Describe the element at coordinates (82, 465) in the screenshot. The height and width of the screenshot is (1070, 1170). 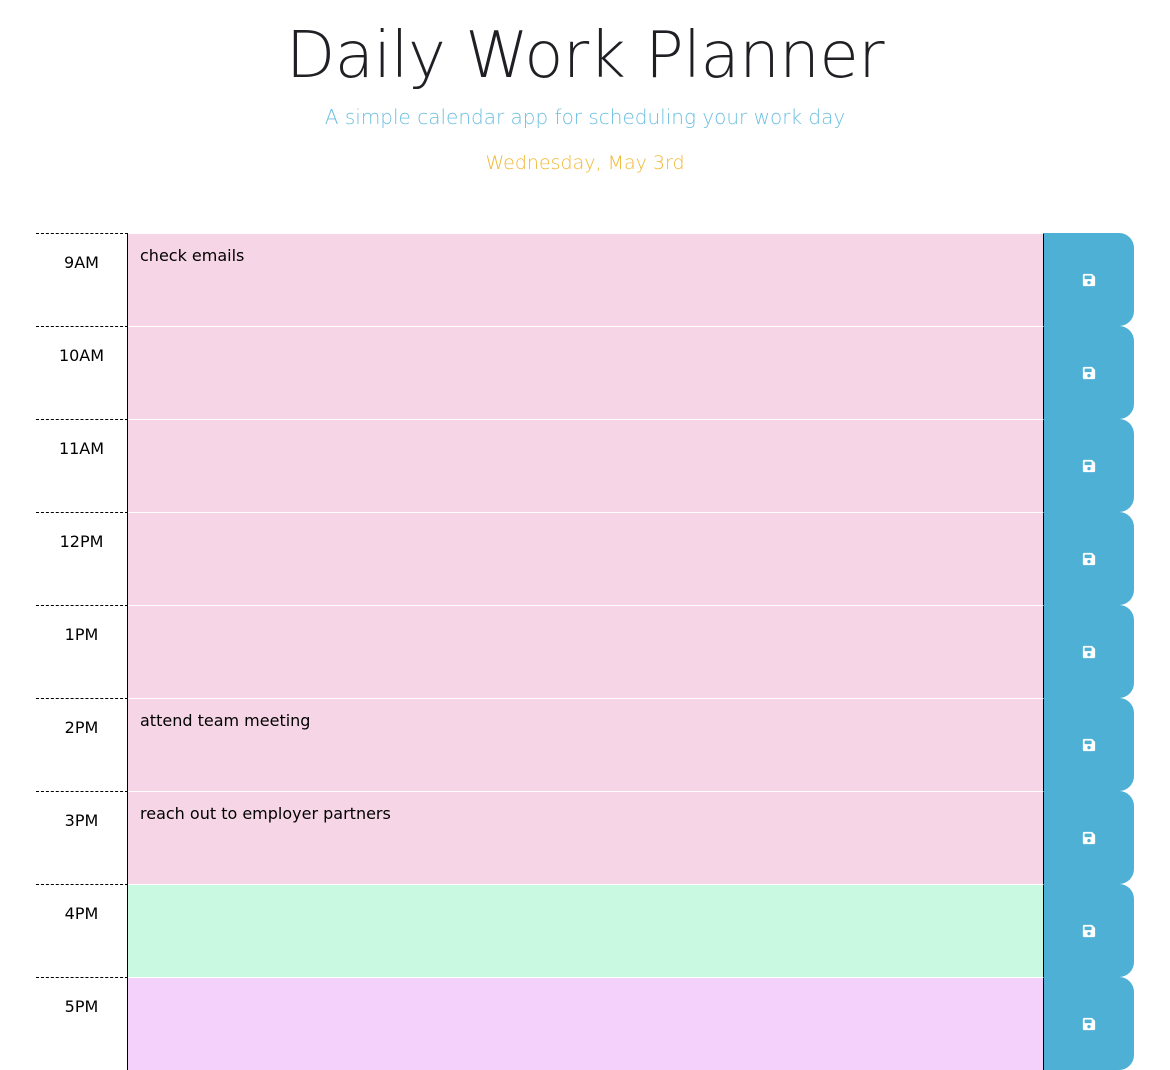
I see `hour-label: 11AM` at that location.